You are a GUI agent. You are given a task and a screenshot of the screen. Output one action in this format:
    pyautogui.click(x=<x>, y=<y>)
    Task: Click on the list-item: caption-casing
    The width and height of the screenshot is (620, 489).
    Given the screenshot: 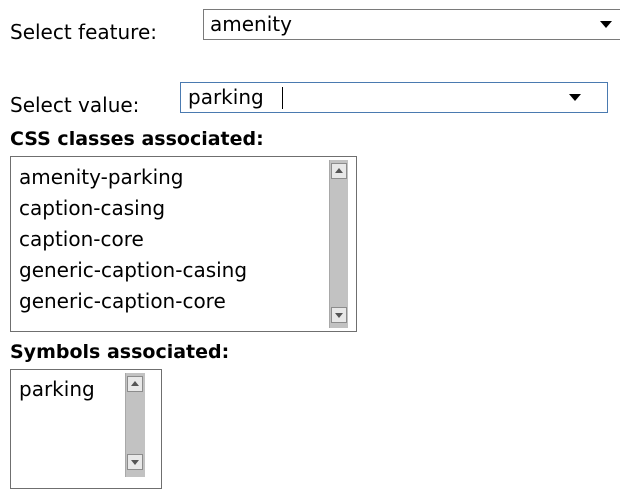 What is the action you would take?
    pyautogui.click(x=92, y=208)
    